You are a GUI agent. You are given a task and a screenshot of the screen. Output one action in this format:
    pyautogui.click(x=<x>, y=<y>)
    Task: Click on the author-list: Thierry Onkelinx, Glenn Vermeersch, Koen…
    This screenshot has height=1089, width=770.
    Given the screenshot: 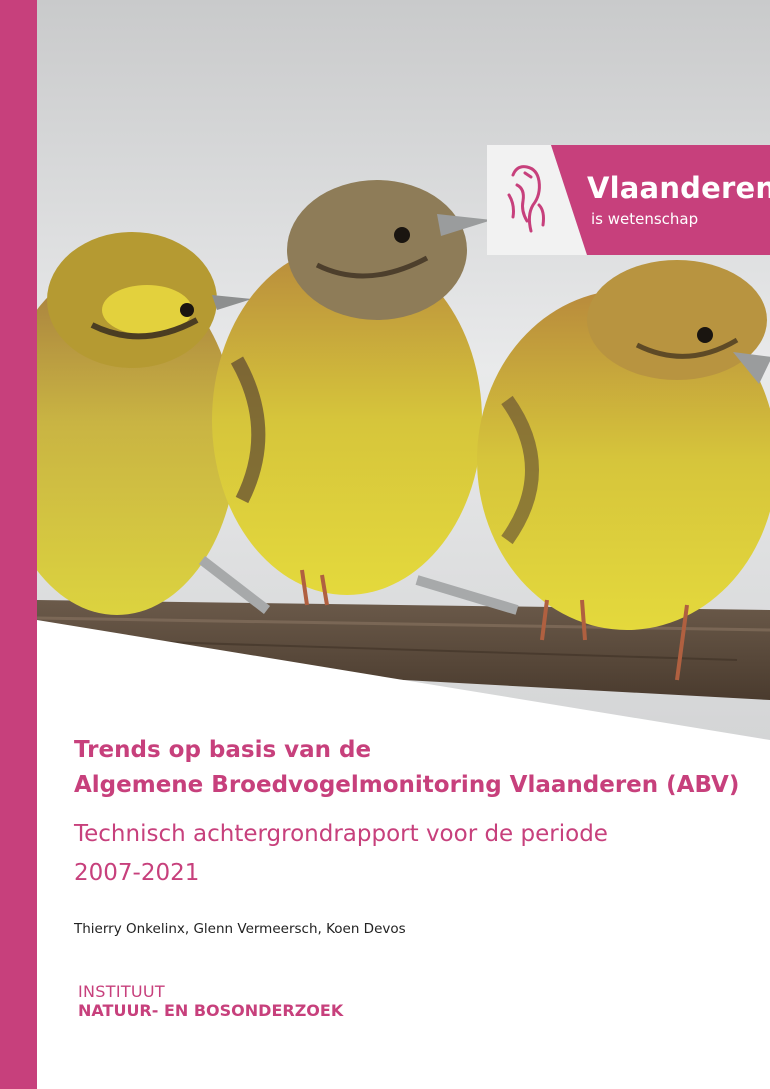 What is the action you would take?
    pyautogui.click(x=240, y=929)
    